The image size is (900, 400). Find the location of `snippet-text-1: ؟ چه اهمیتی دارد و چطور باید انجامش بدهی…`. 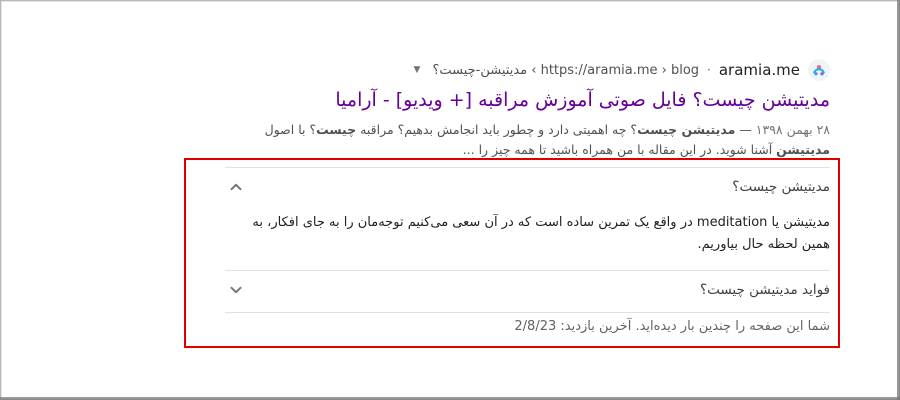

snippet-text-1: ؟ چه اهمیتی دارد و چطور باید انجامش بدهی… is located at coordinates (497, 129).